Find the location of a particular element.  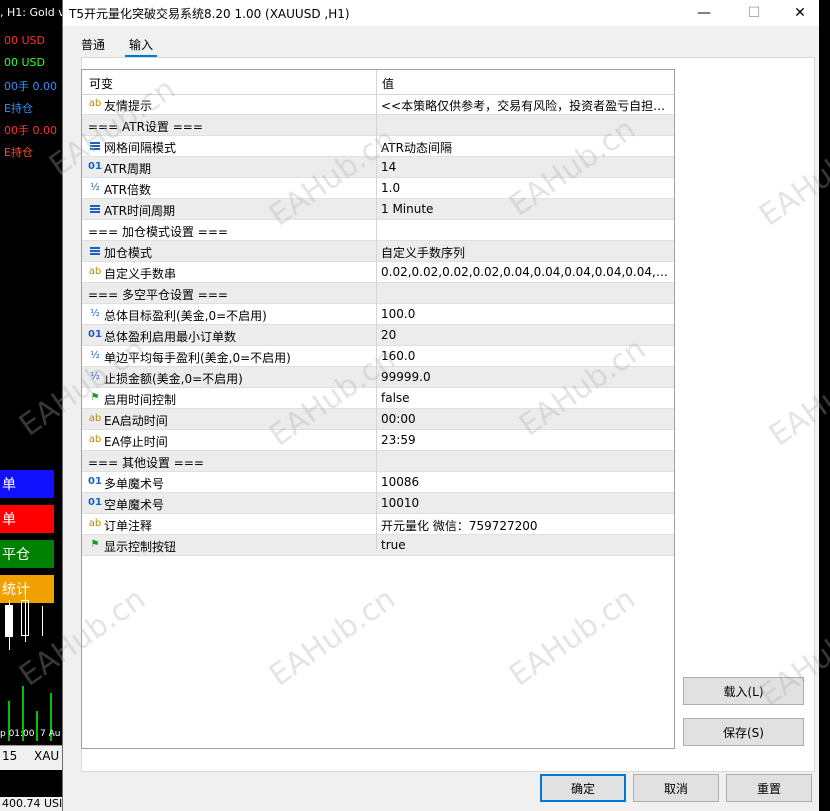

save-button: 保存(S) is located at coordinates (743, 732).